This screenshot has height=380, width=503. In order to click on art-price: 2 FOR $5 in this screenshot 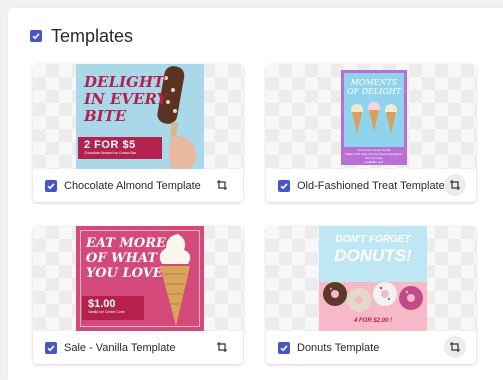, I will do `click(110, 145)`.